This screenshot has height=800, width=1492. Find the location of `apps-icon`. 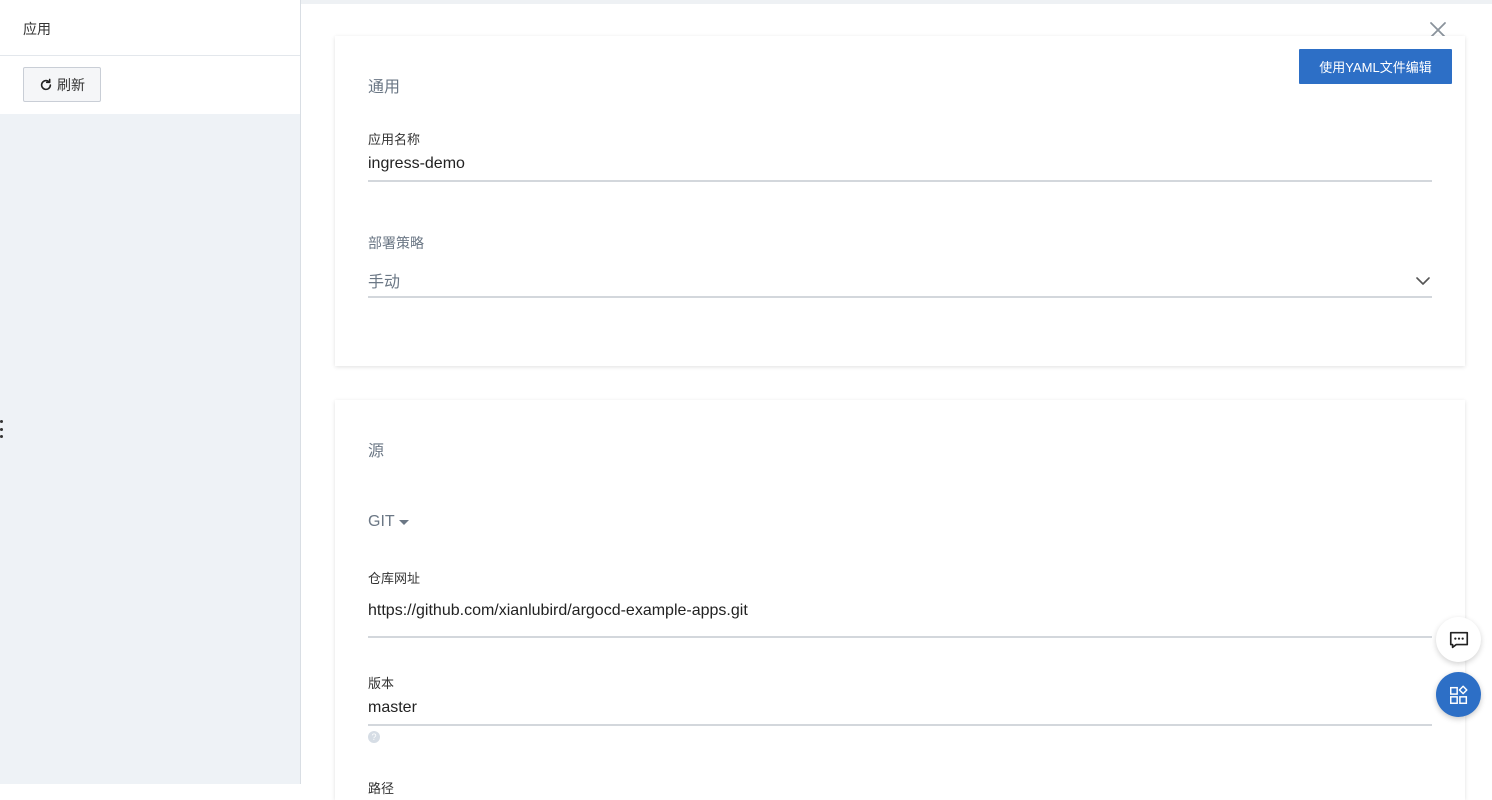

apps-icon is located at coordinates (1458, 694).